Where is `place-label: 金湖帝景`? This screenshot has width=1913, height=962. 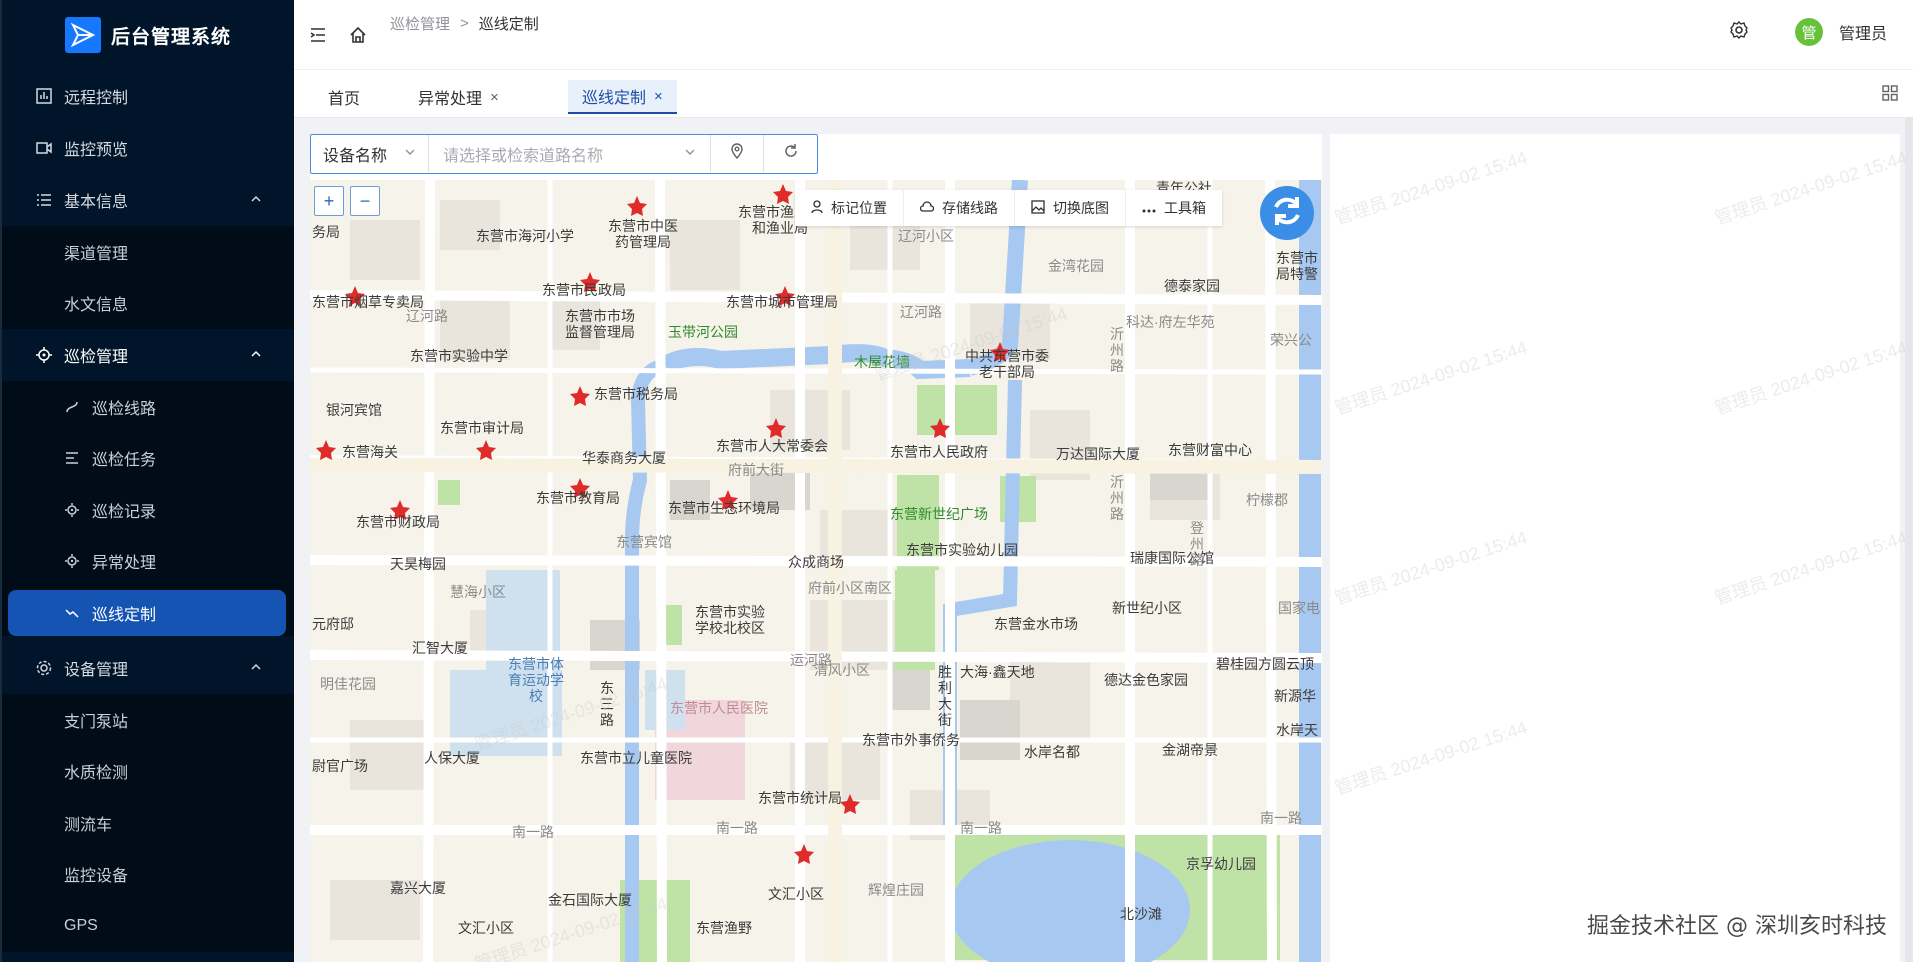
place-label: 金湖帝景 is located at coordinates (1190, 750).